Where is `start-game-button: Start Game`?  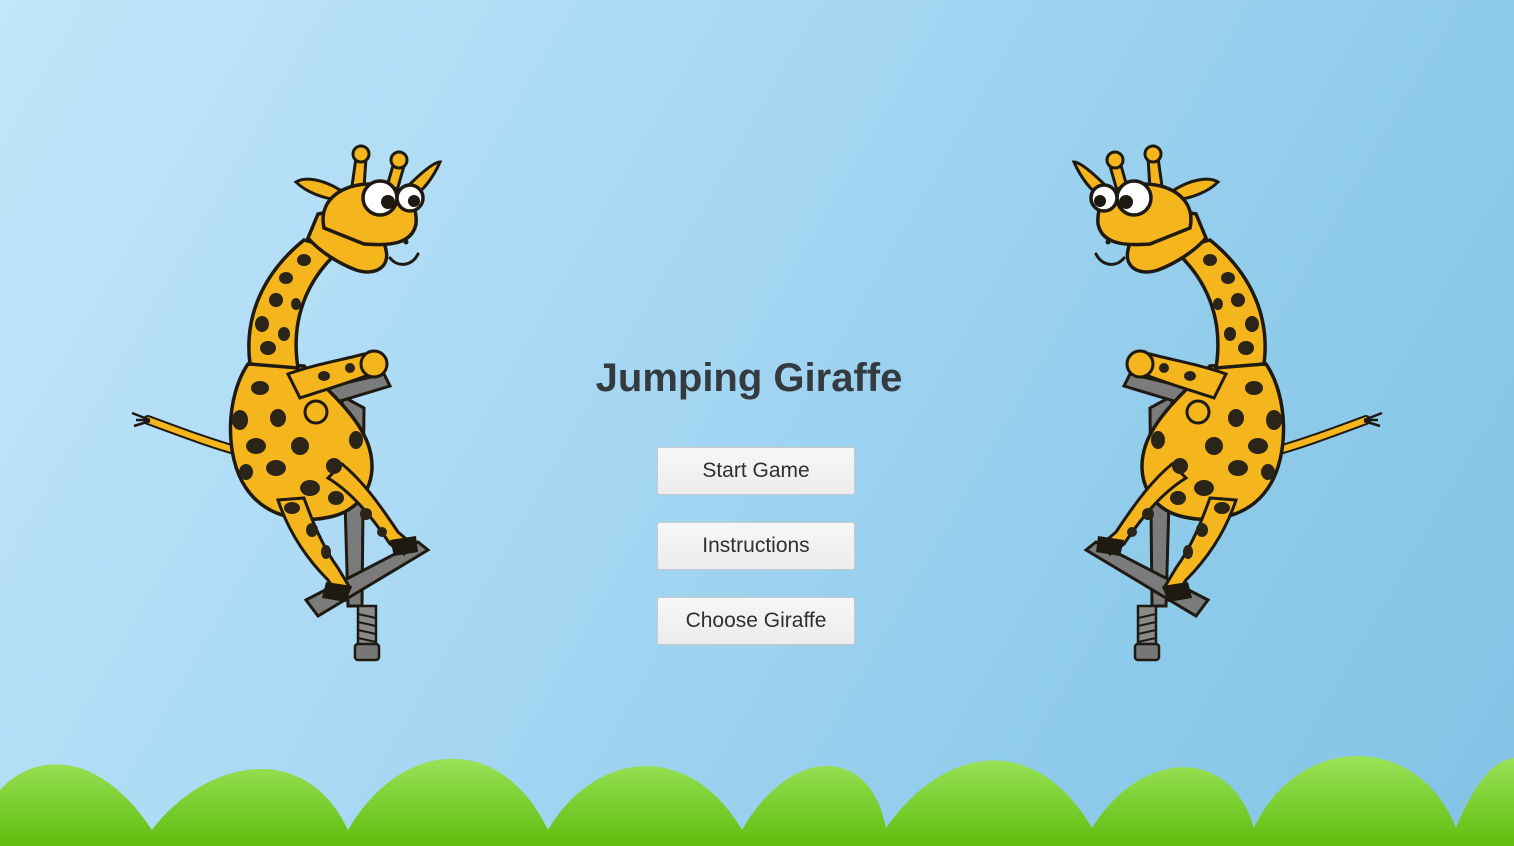
start-game-button: Start Game is located at coordinates (756, 471).